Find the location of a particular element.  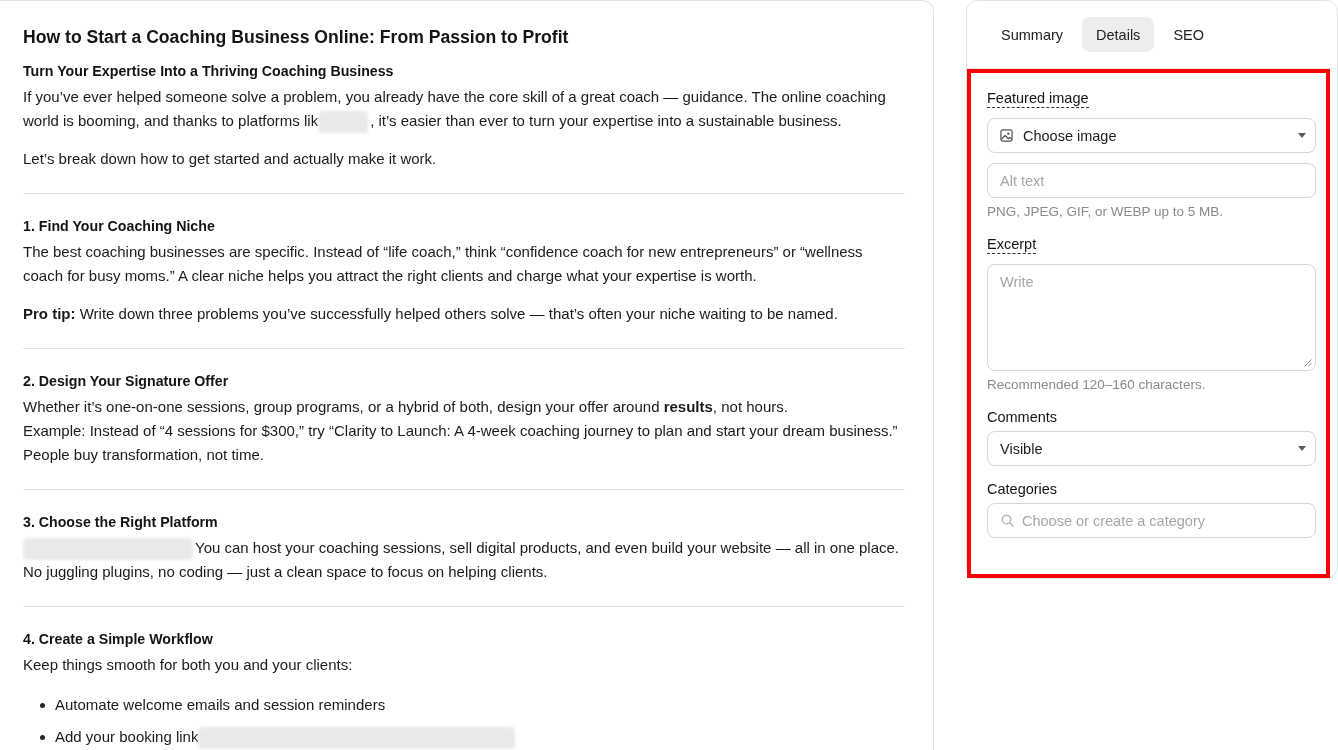

paragraph-text: Let’s break down how to get started and actually make it work. is located at coordinates (230, 159).